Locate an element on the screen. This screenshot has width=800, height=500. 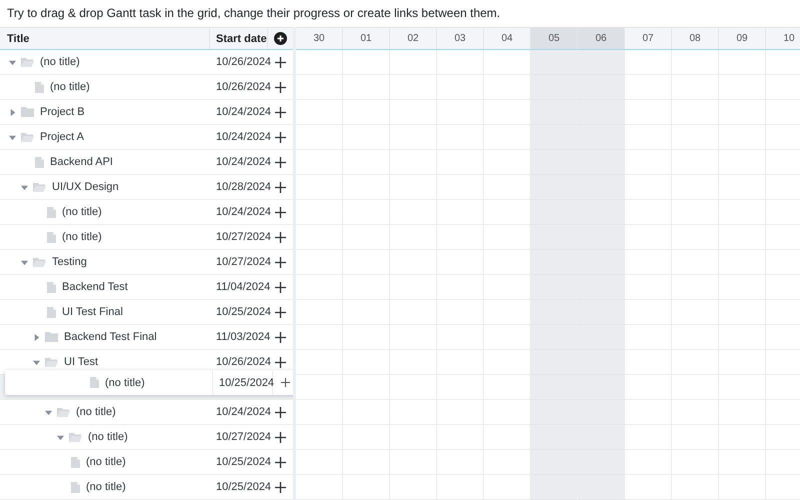
day-header: 07 is located at coordinates (648, 38).